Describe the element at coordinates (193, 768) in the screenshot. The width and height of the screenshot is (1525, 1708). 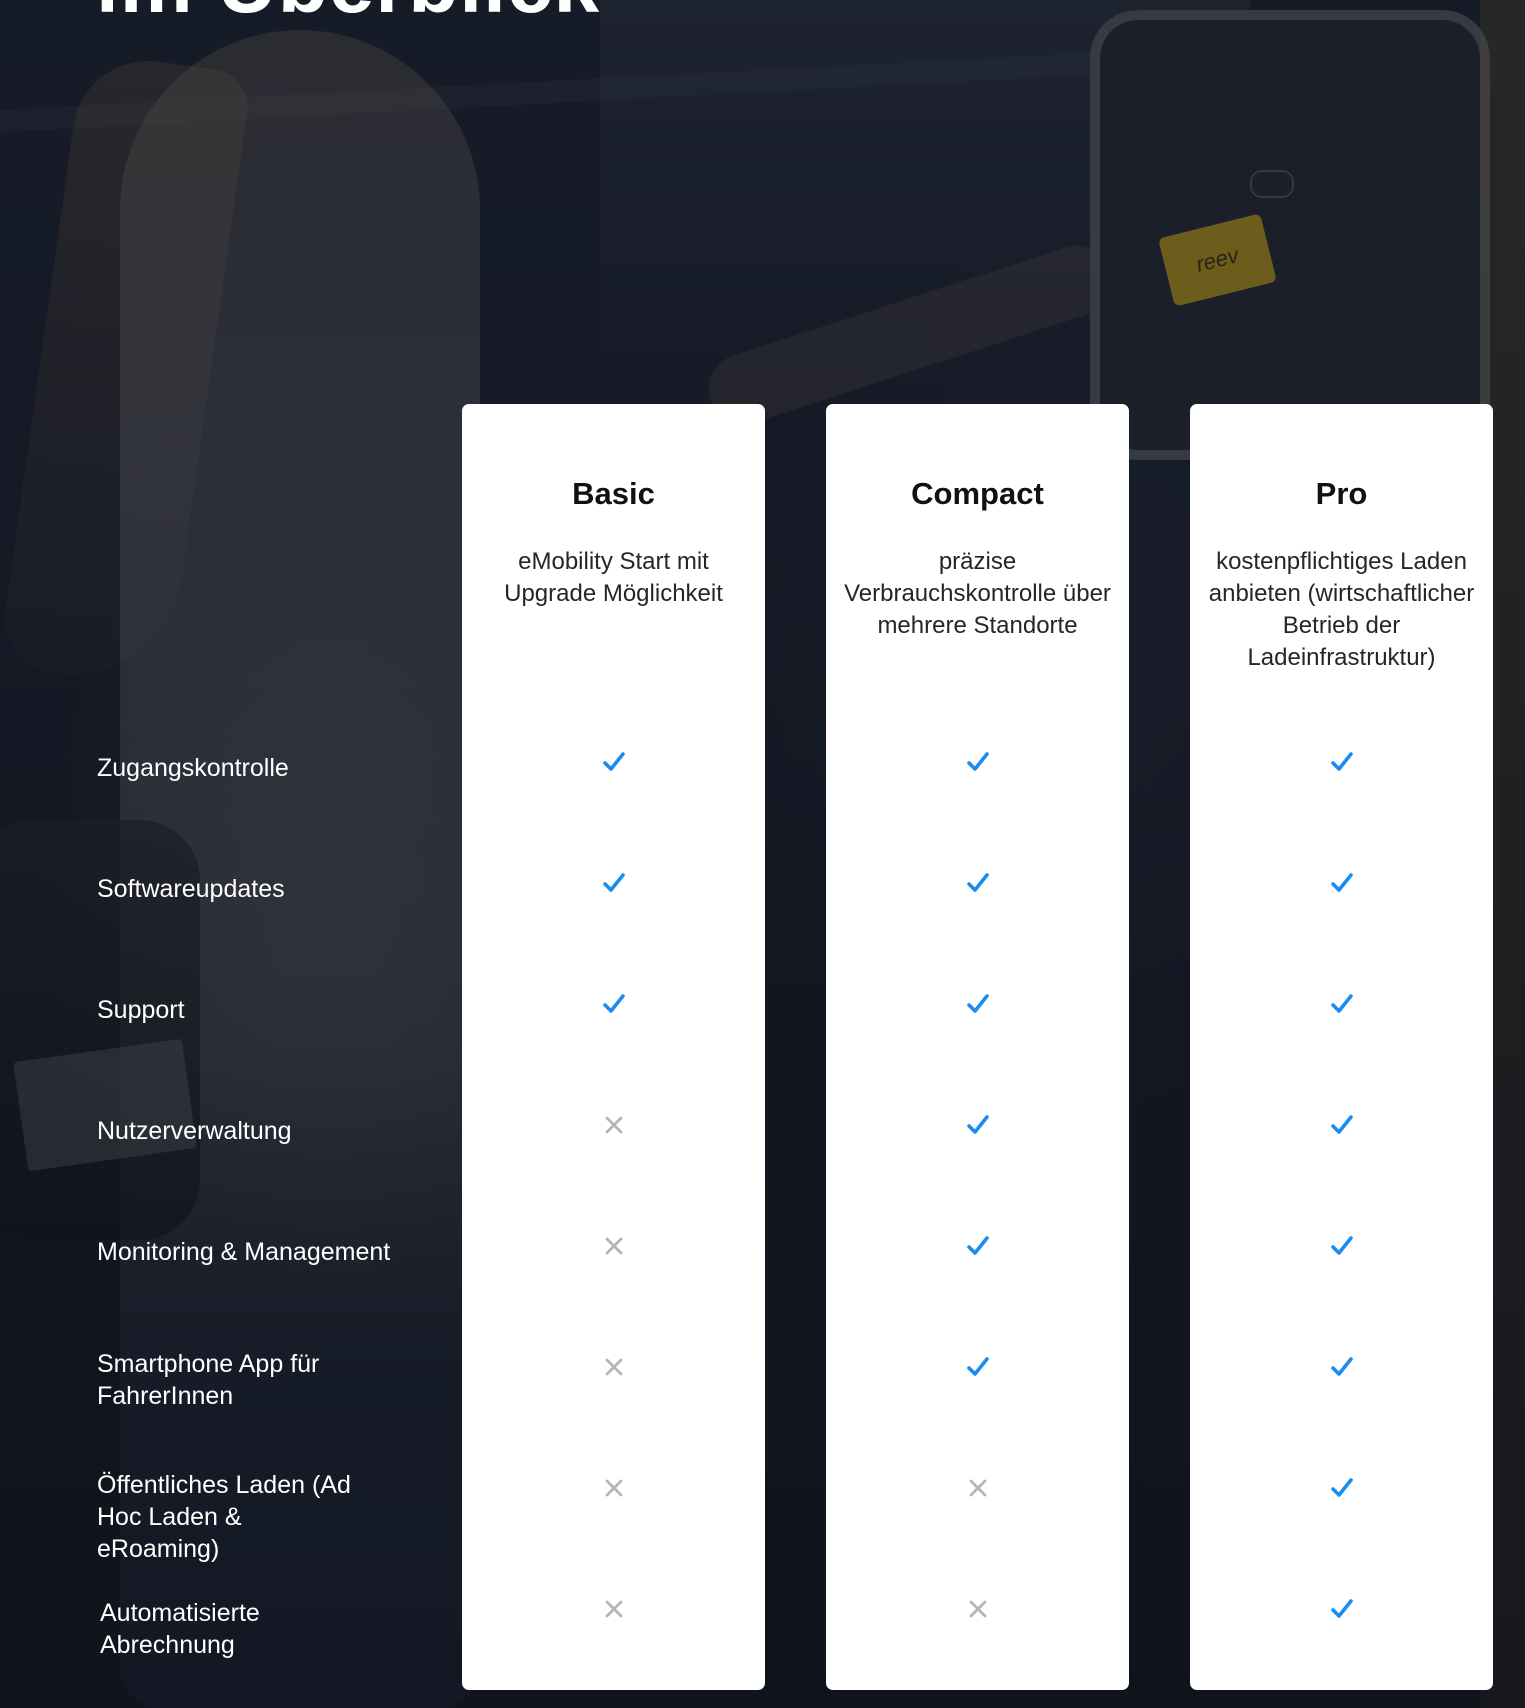
I see `feature-label: Zugangskontrolle` at that location.